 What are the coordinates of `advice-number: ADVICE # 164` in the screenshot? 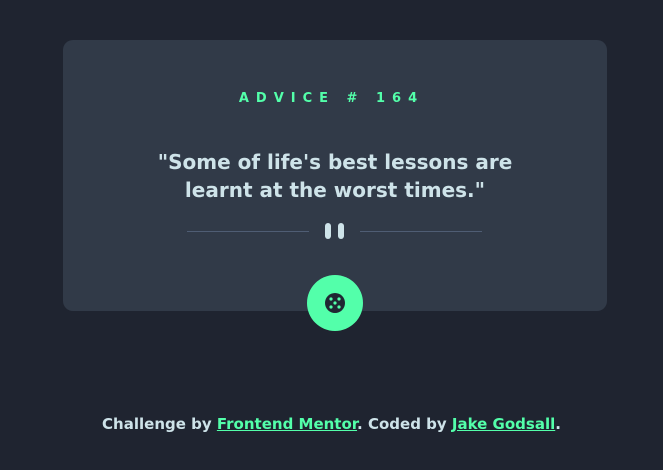 It's located at (331, 98).